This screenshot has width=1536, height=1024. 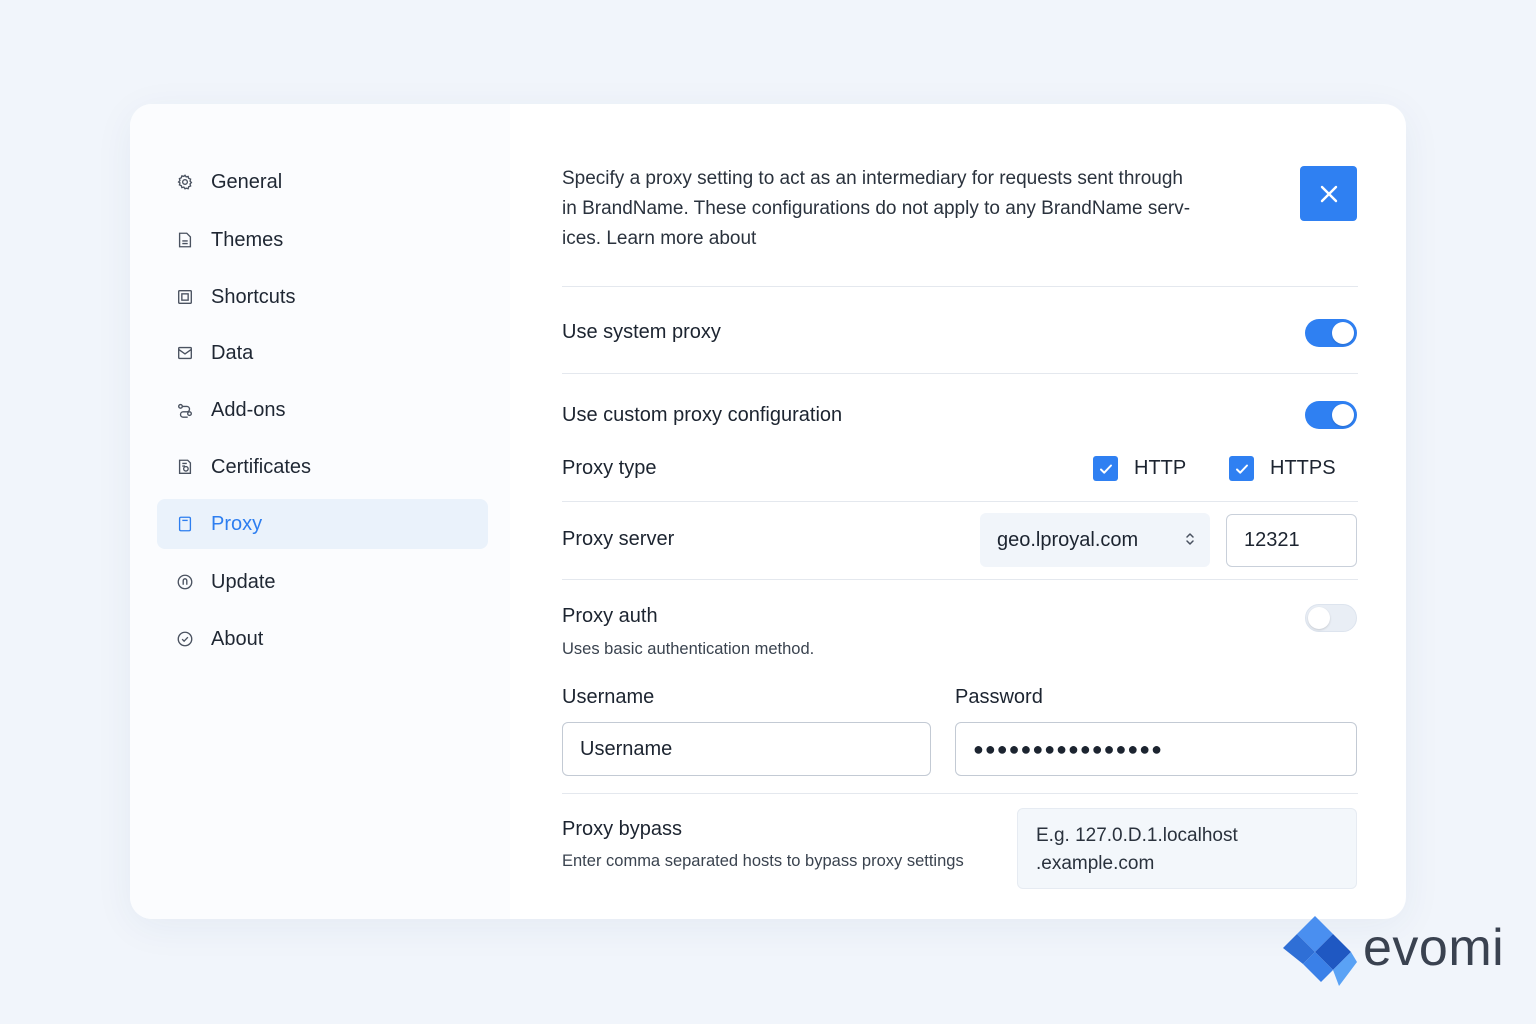 I want to click on bypass-placeholder-line: E.g. 127.0.D.1.localhost, so click(x=1137, y=835).